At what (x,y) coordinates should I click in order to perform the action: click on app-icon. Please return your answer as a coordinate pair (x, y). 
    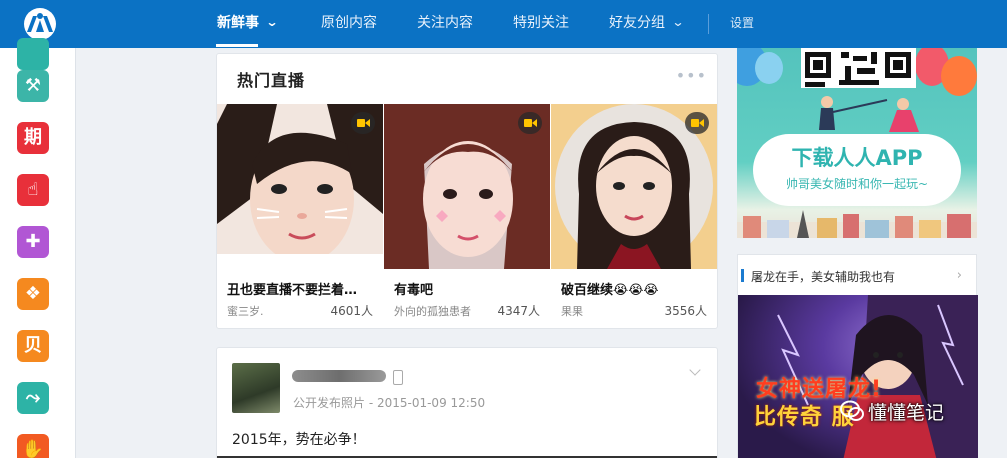
    Looking at the image, I should click on (33, 54).